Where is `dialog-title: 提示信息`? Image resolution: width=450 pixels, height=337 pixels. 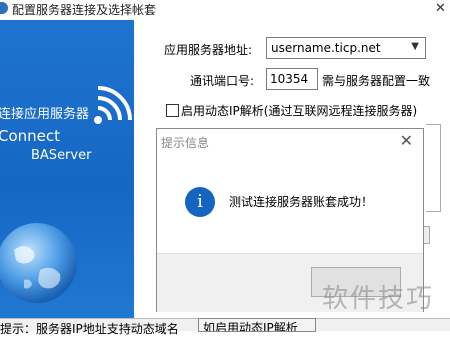 dialog-title: 提示信息 is located at coordinates (185, 143).